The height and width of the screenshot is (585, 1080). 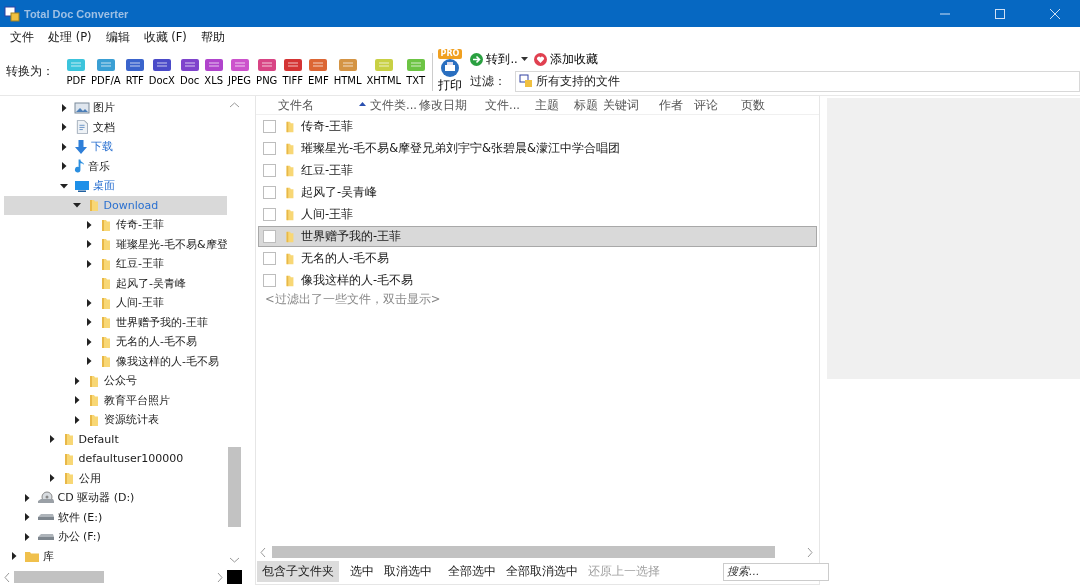 I want to click on tree-item: 公众号, so click(x=115, y=381).